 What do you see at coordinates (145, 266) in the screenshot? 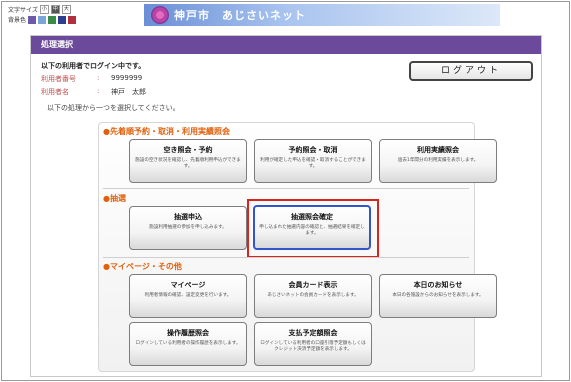
I see `section-mypage-label: マイページ・その他` at bounding box center [145, 266].